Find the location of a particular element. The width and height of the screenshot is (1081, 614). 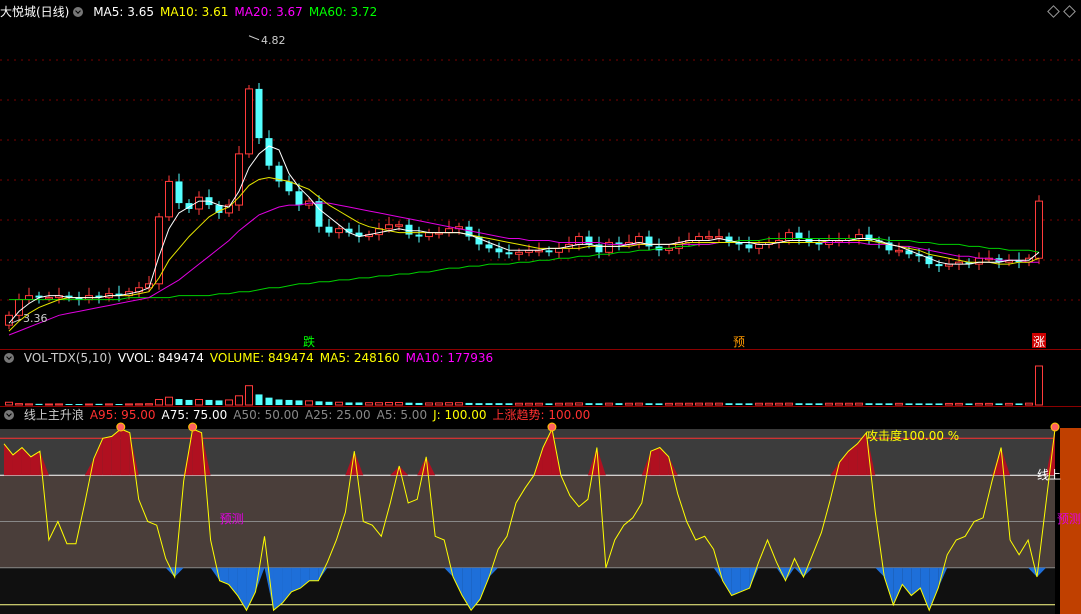

indicator-zone is located at coordinates (527, 457).